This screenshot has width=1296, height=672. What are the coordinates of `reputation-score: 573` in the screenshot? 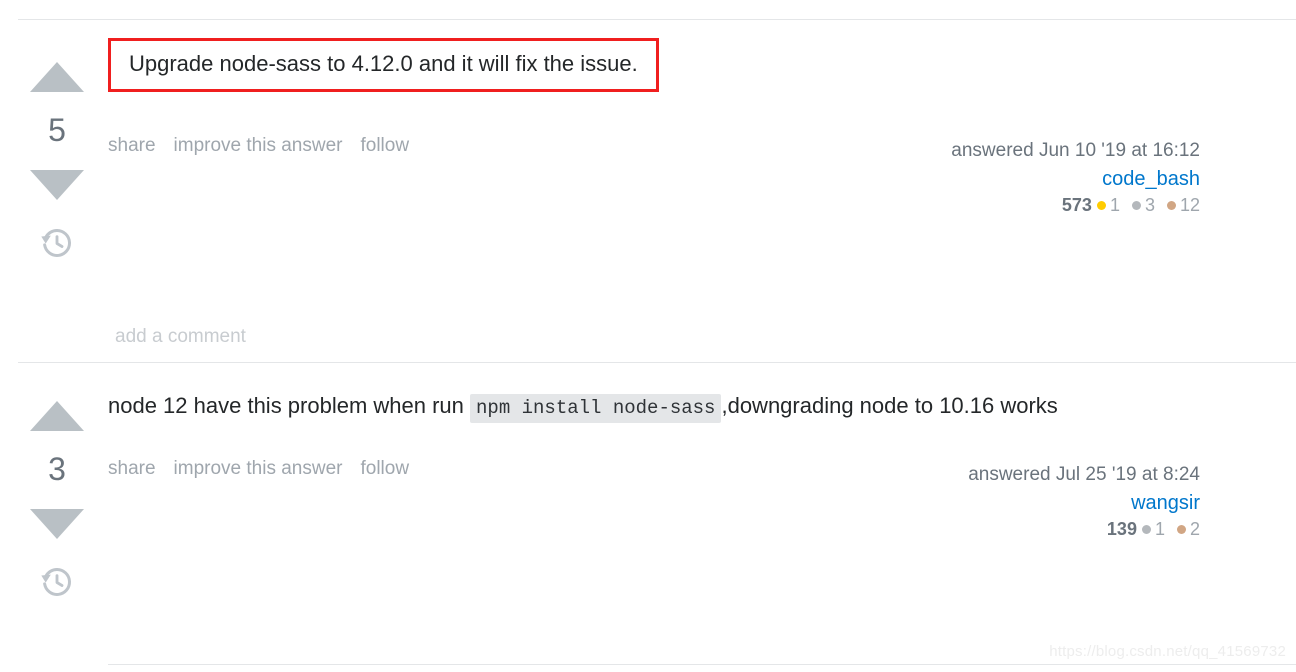 It's located at (1076, 205).